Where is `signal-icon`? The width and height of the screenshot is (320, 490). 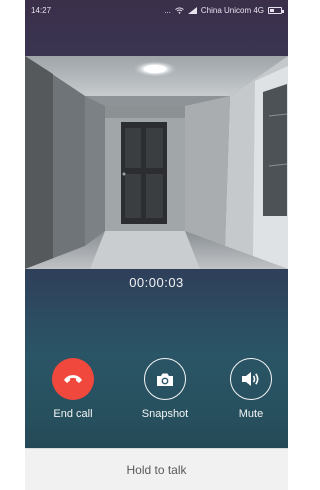 signal-icon is located at coordinates (192, 10).